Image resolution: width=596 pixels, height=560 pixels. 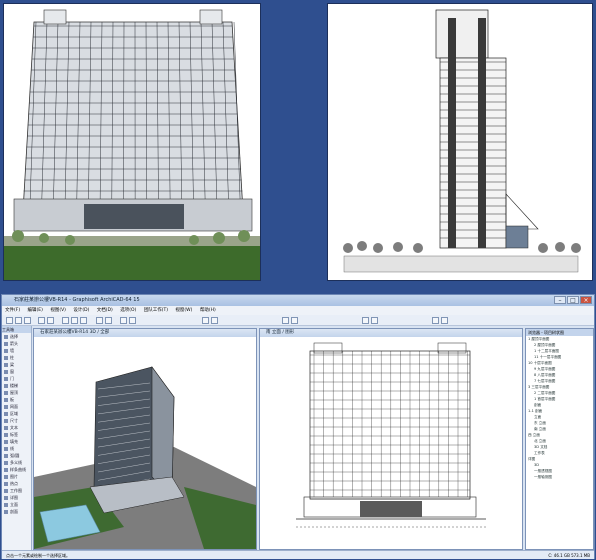 I want to click on toolbox-item: 弧/圆, so click(x=16, y=455).